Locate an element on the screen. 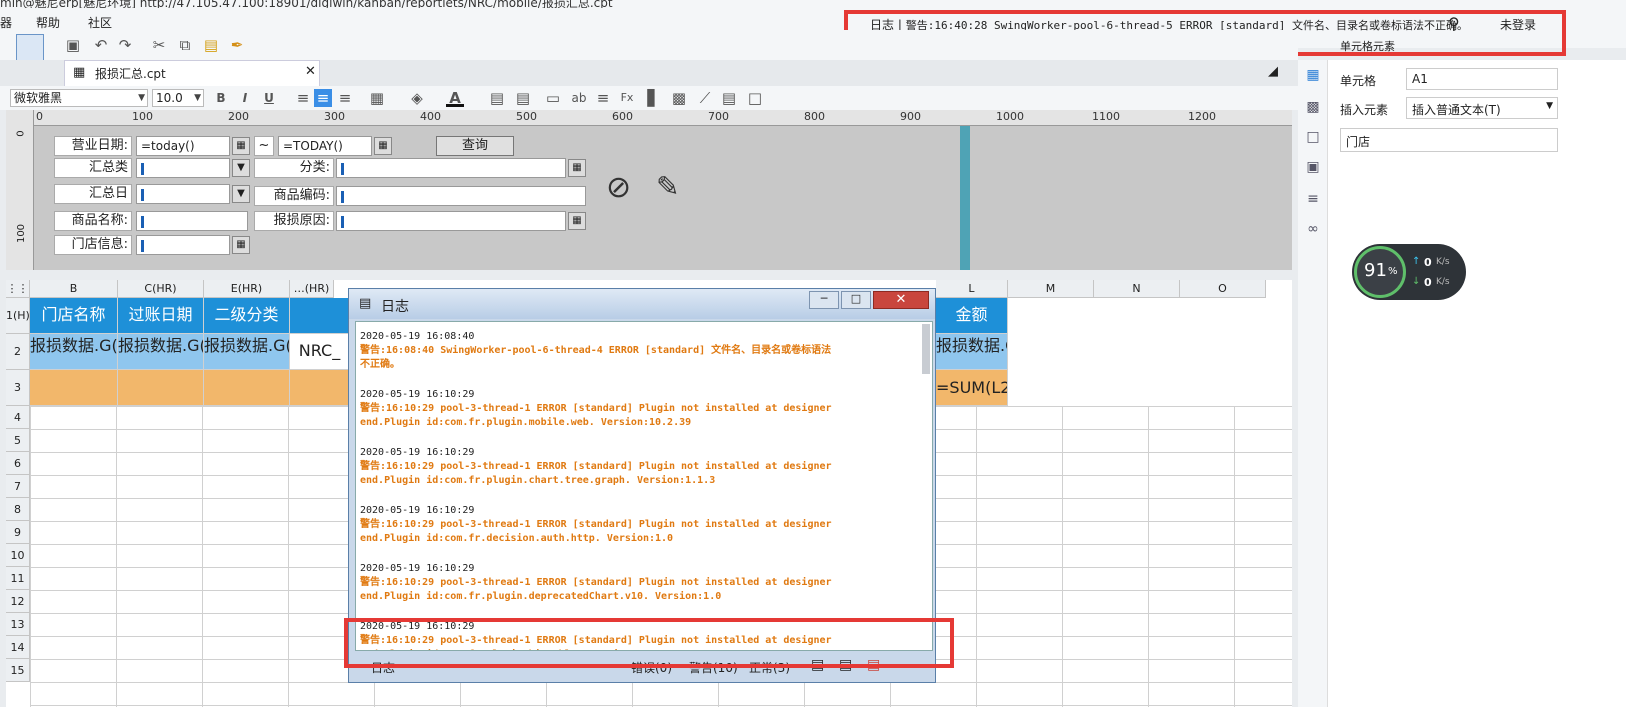 The width and height of the screenshot is (1626, 707). expand-icon: ◢ is located at coordinates (1273, 71).